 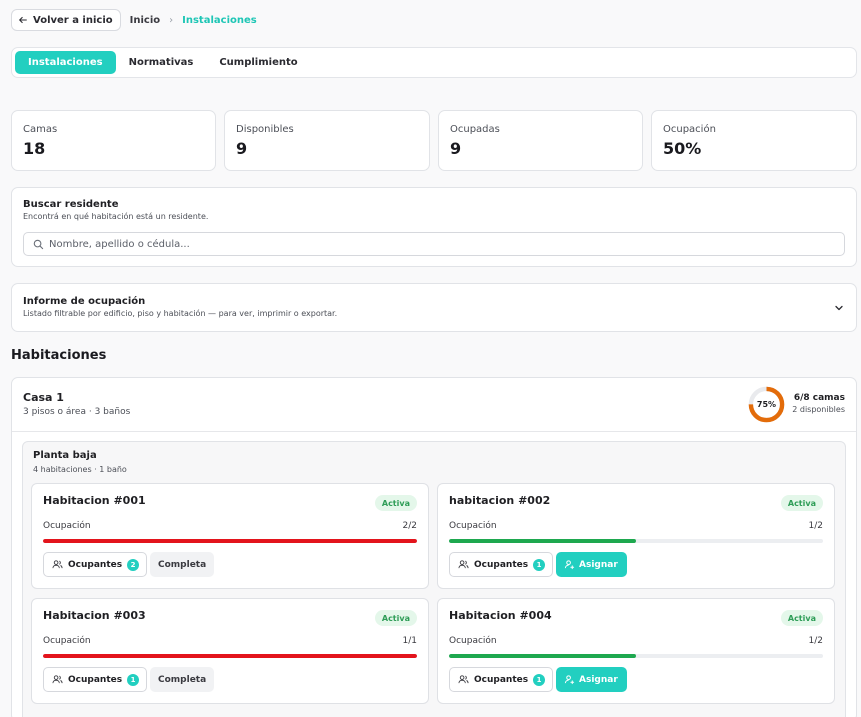 I want to click on stat-value: 50%, so click(x=682, y=148).